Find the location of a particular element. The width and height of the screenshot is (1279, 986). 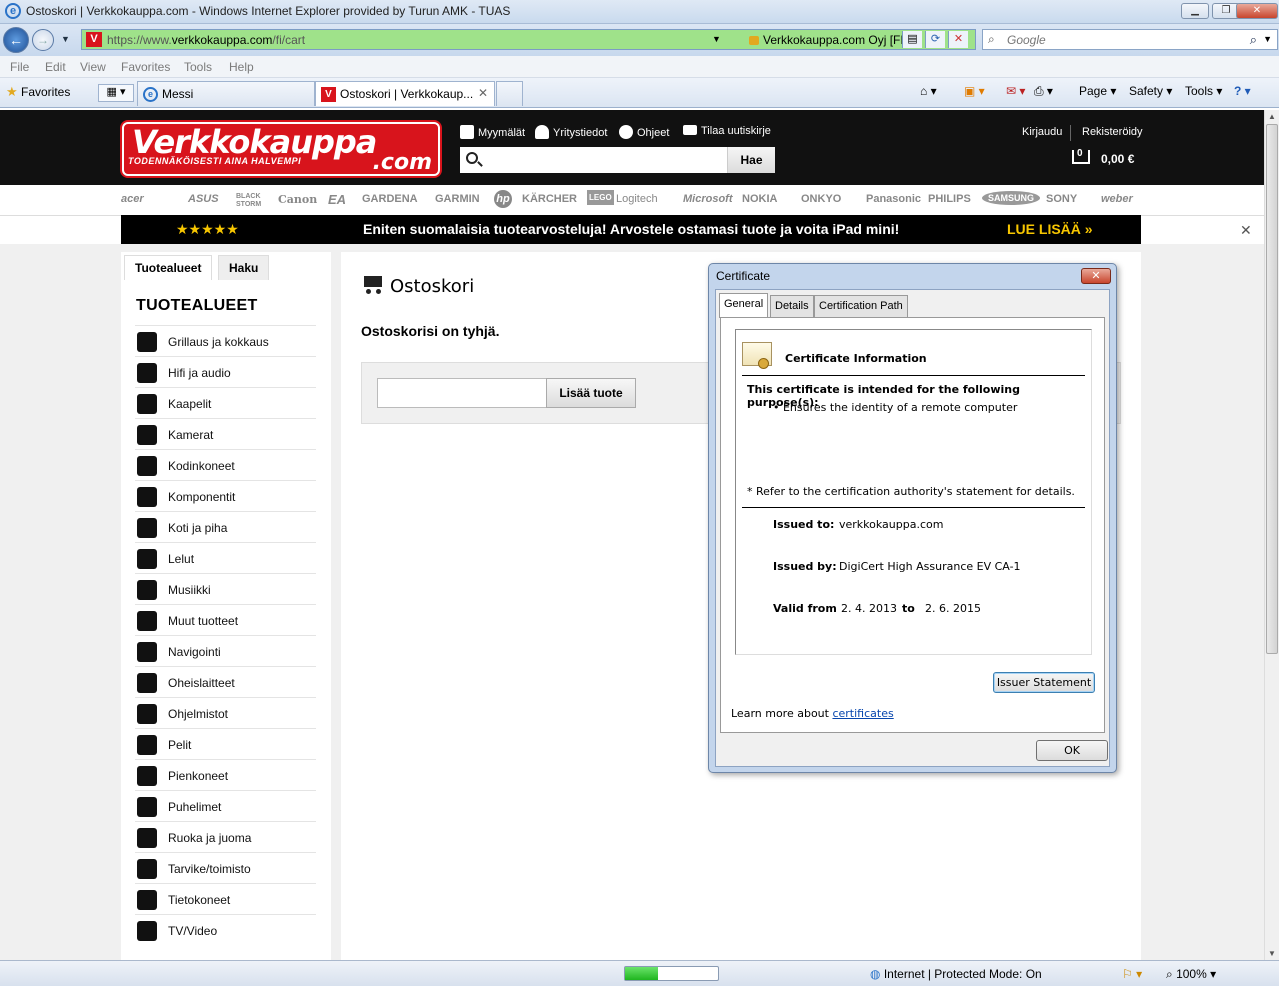

product-code-input is located at coordinates (462, 393).